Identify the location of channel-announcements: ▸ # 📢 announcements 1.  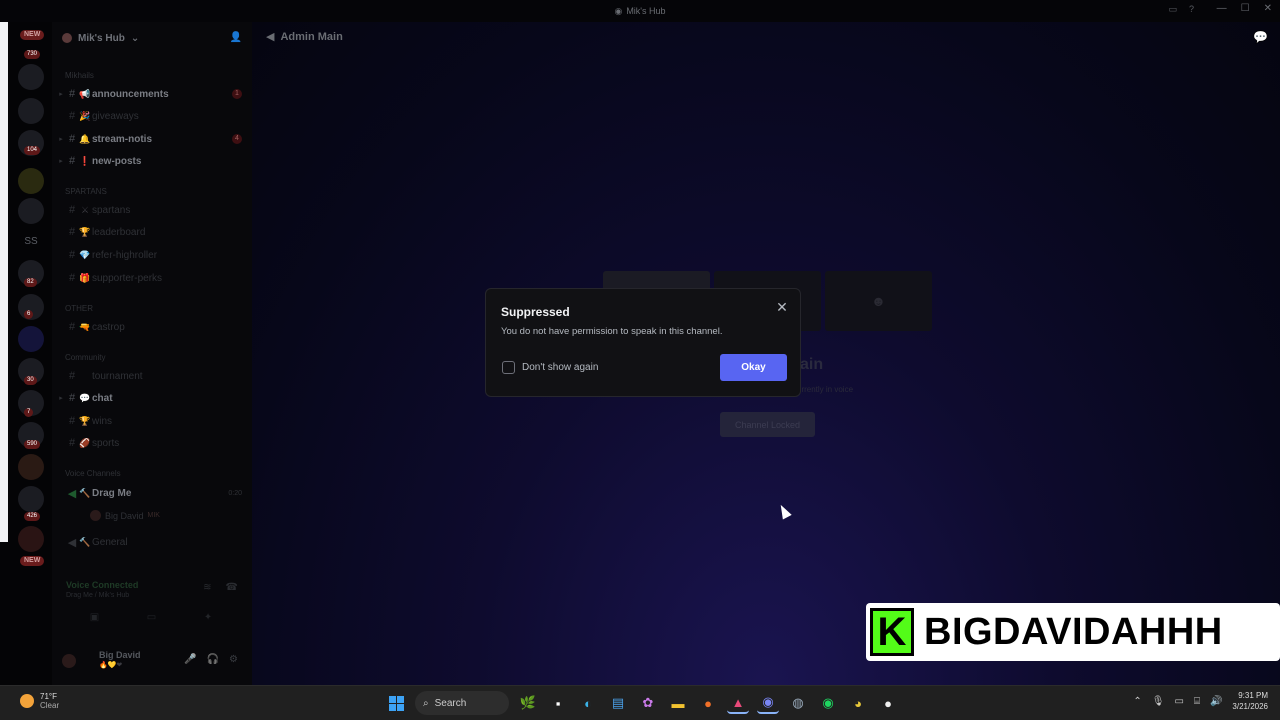
(152, 94).